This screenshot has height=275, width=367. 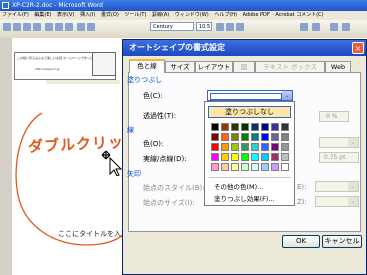 What do you see at coordinates (134, 174) in the screenshot?
I see `arrow-section-heading: 矢印` at bounding box center [134, 174].